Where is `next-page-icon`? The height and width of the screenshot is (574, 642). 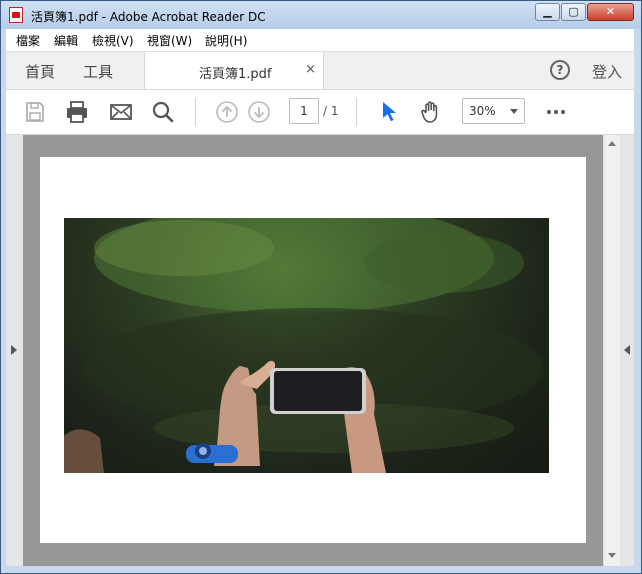 next-page-icon is located at coordinates (259, 112).